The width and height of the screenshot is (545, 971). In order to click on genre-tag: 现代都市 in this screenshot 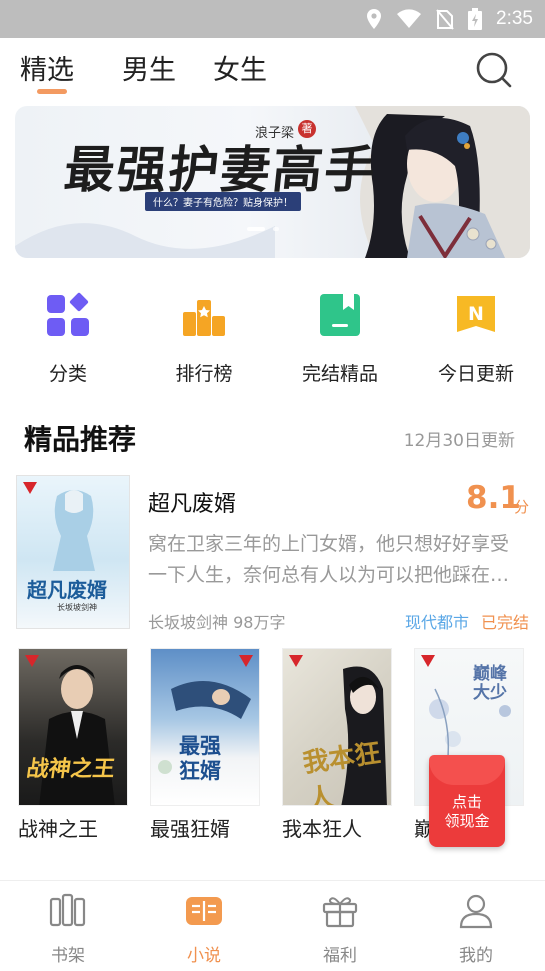, I will do `click(437, 621)`.